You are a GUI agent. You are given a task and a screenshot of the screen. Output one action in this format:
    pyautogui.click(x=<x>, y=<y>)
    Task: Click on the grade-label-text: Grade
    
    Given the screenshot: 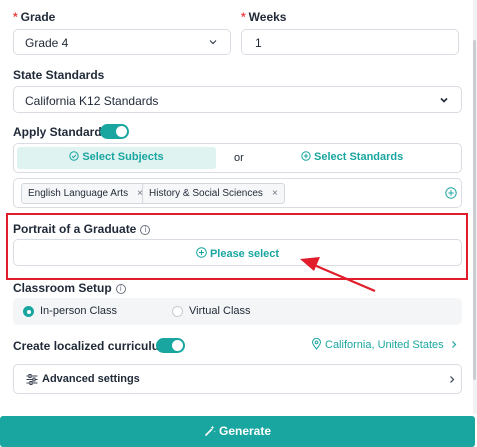 What is the action you would take?
    pyautogui.click(x=38, y=17)
    